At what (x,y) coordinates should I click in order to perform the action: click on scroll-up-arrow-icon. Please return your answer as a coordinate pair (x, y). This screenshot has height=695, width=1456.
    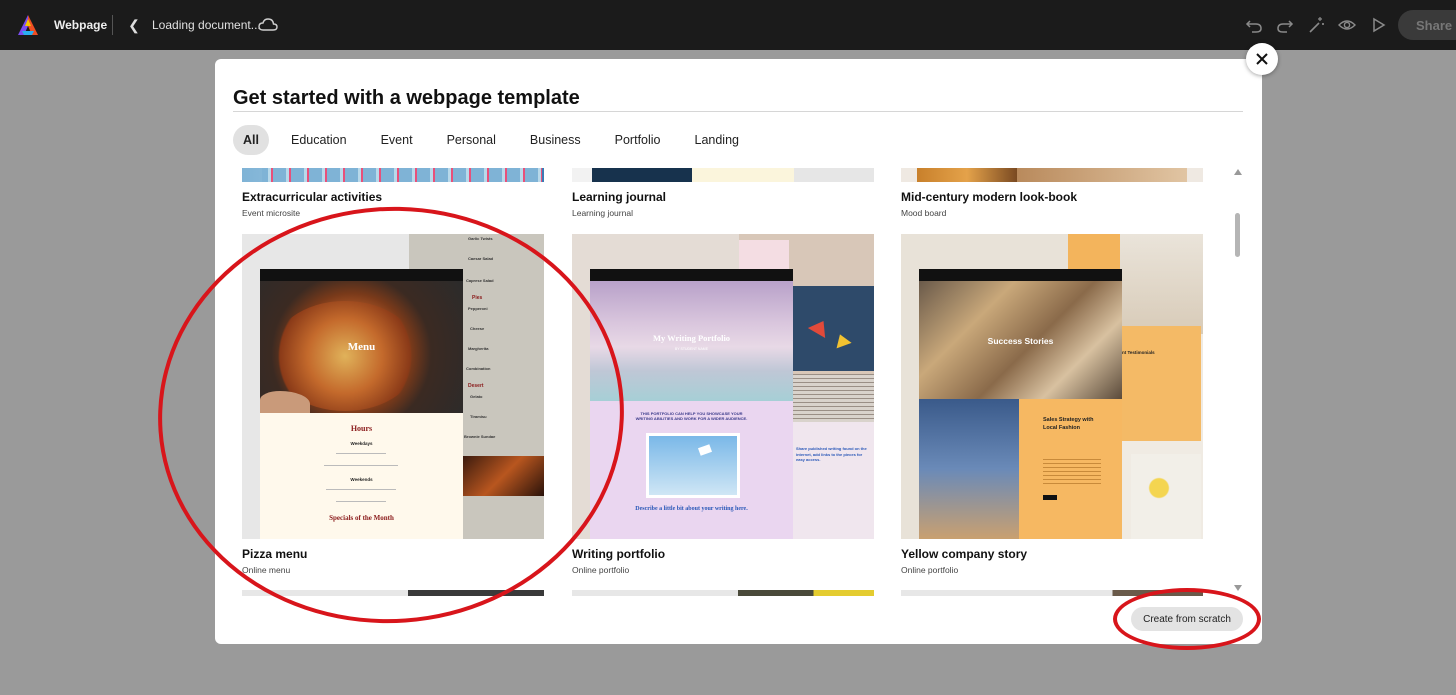
    Looking at the image, I should click on (1238, 172).